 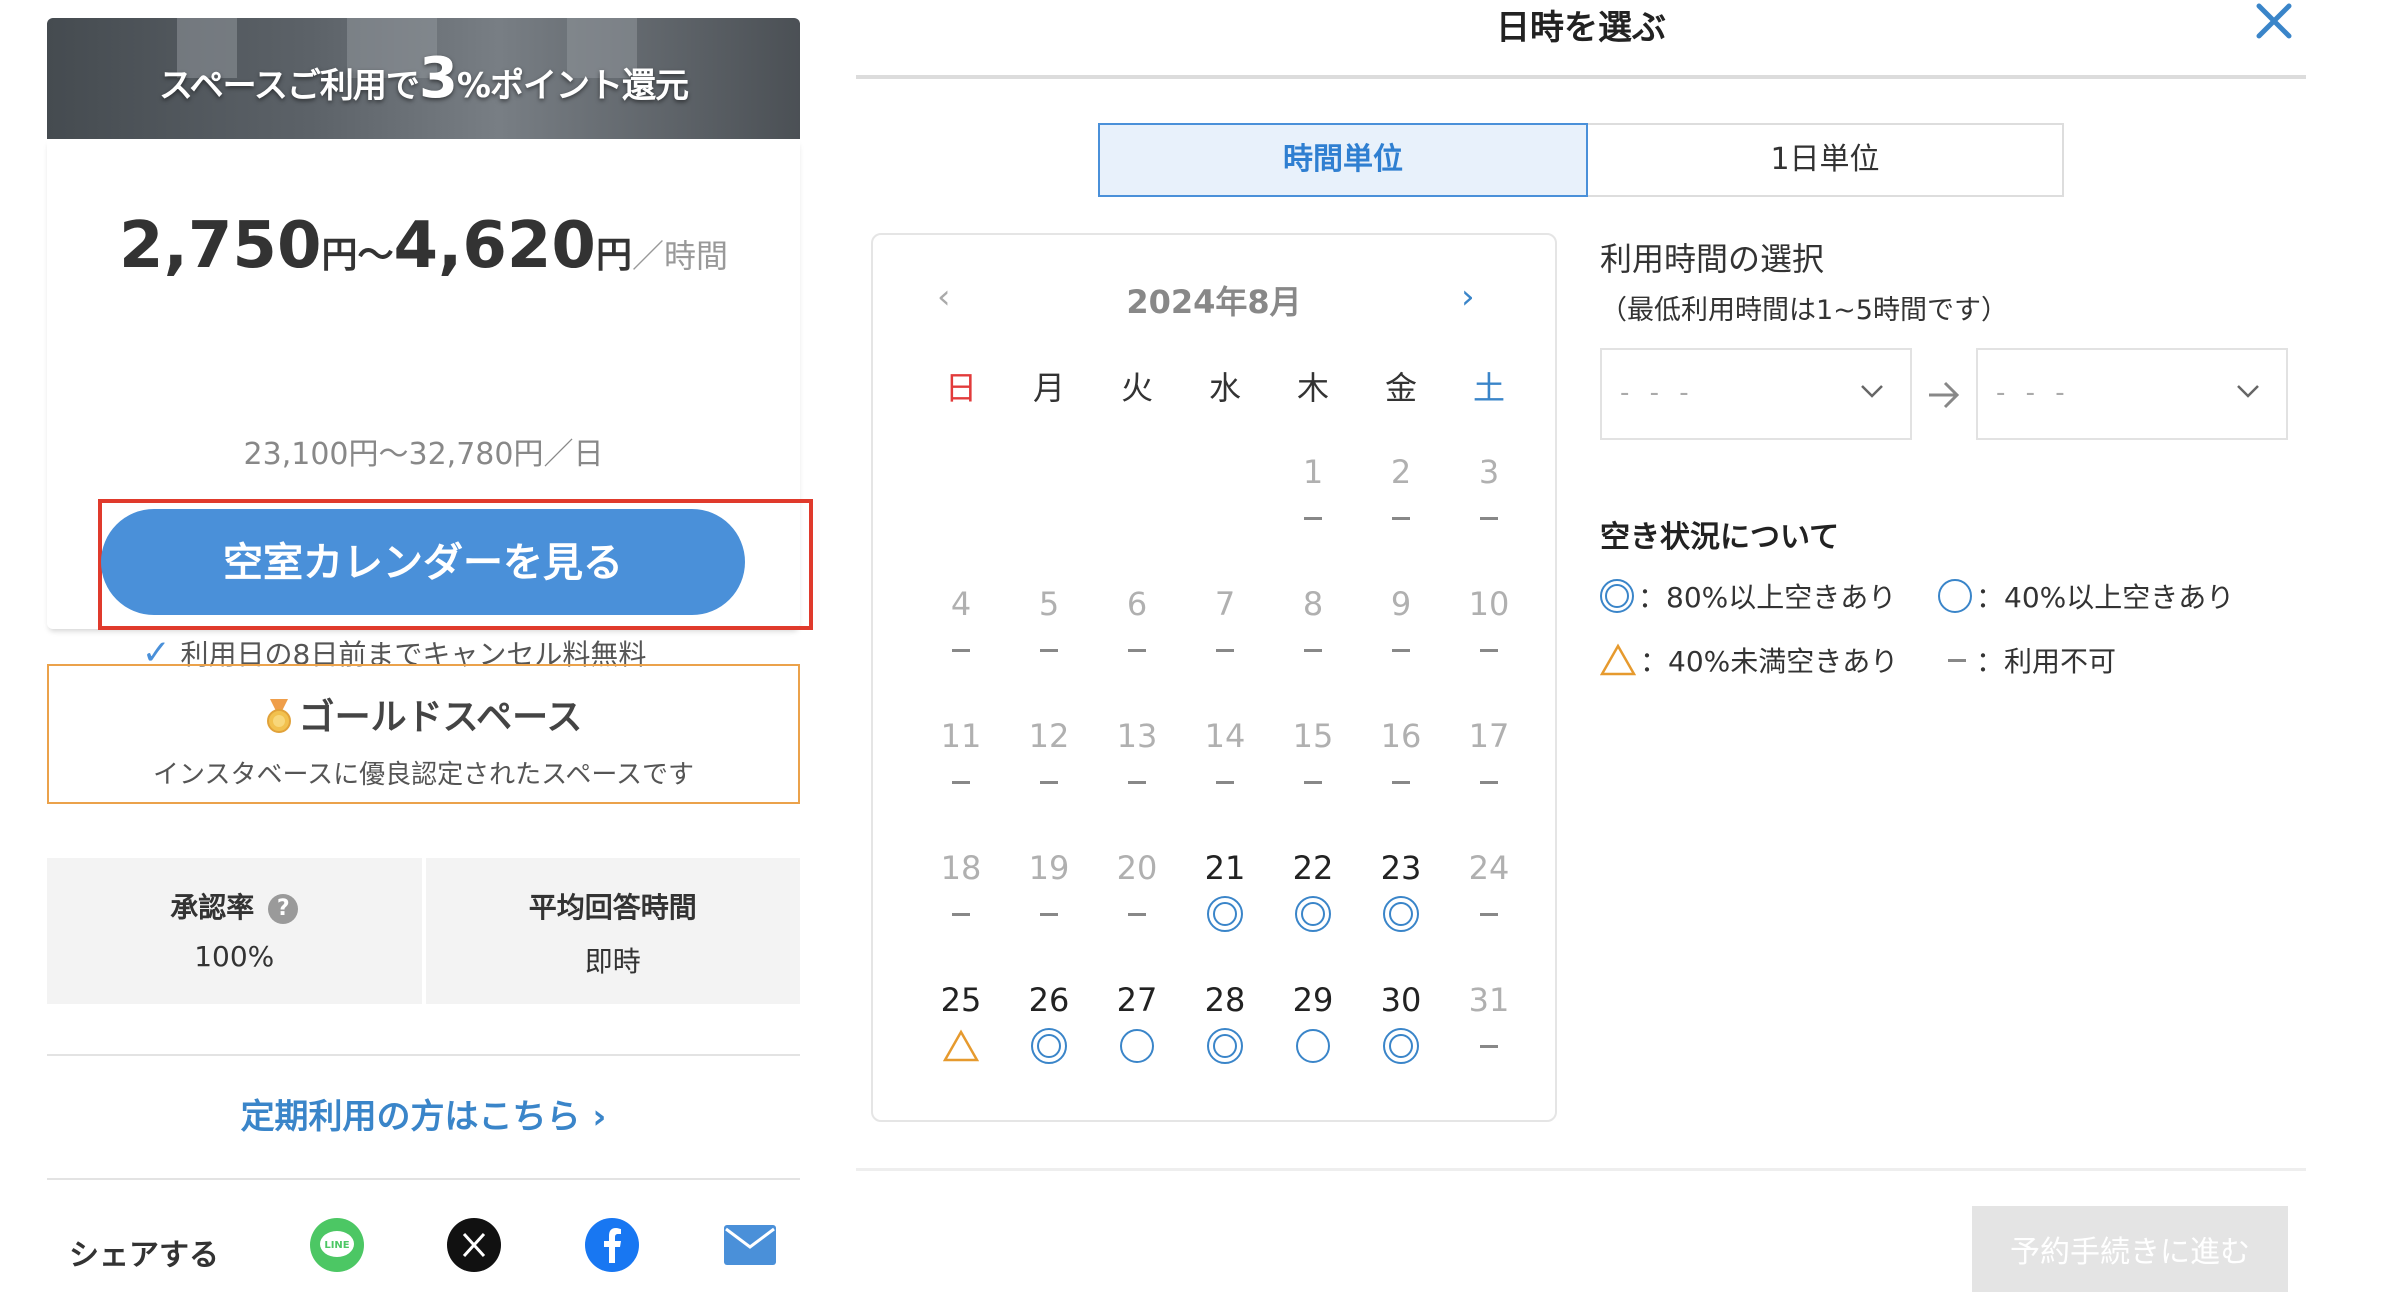 What do you see at coordinates (1489, 472) in the screenshot?
I see `day-number: 3` at bounding box center [1489, 472].